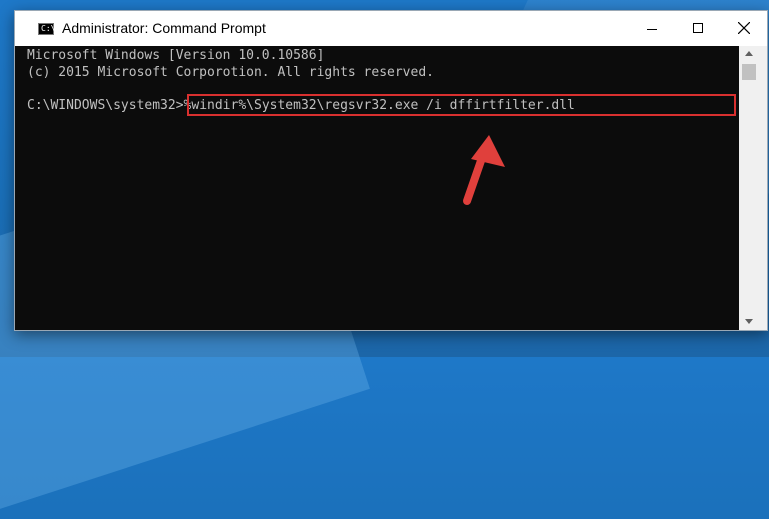 This screenshot has width=769, height=519. I want to click on chevron-down-icon, so click(749, 321).